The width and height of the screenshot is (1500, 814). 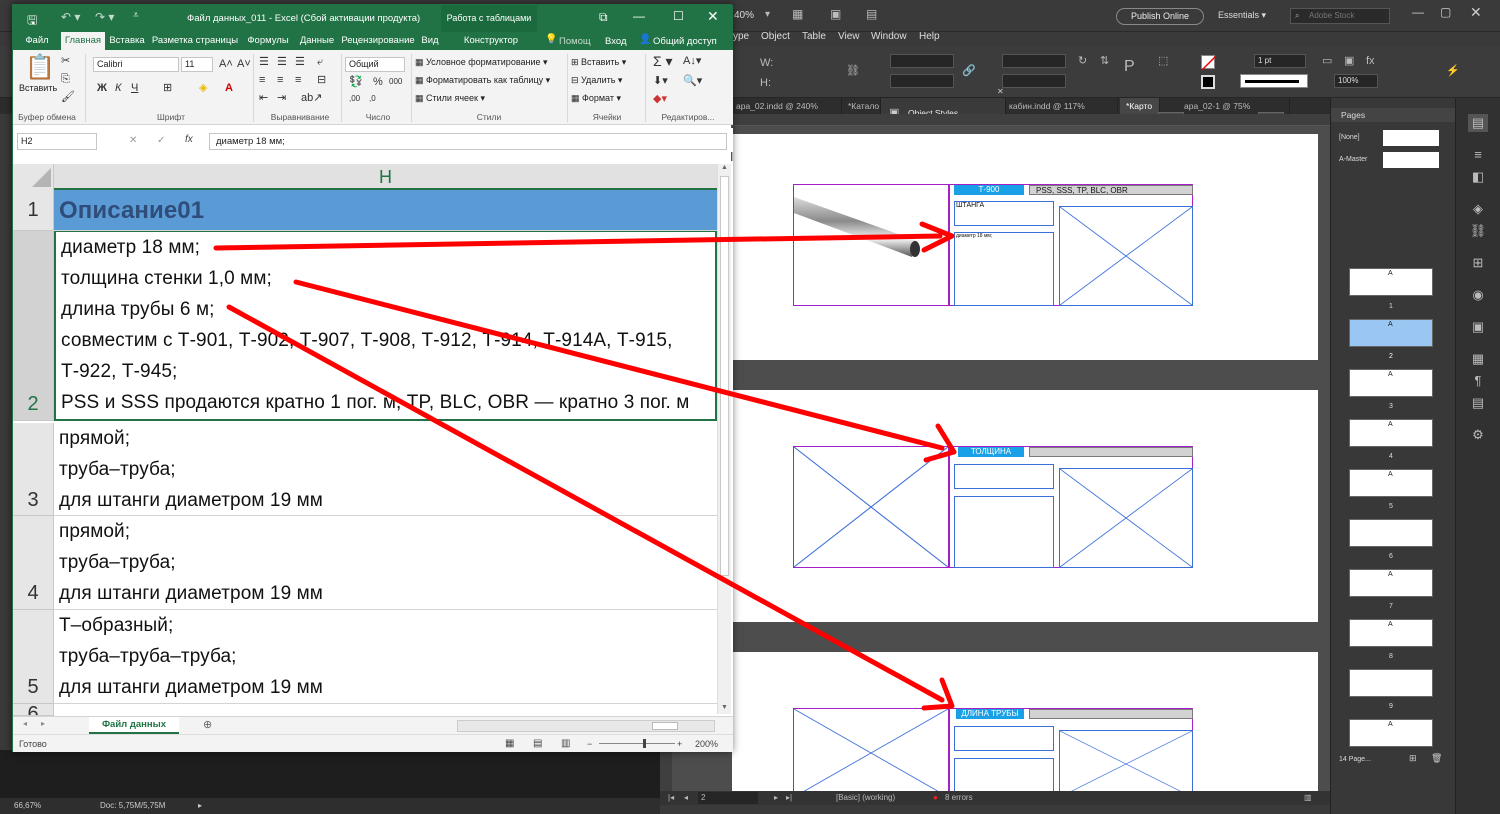 I want to click on format-painter-icon: 🖌, so click(x=68, y=97).